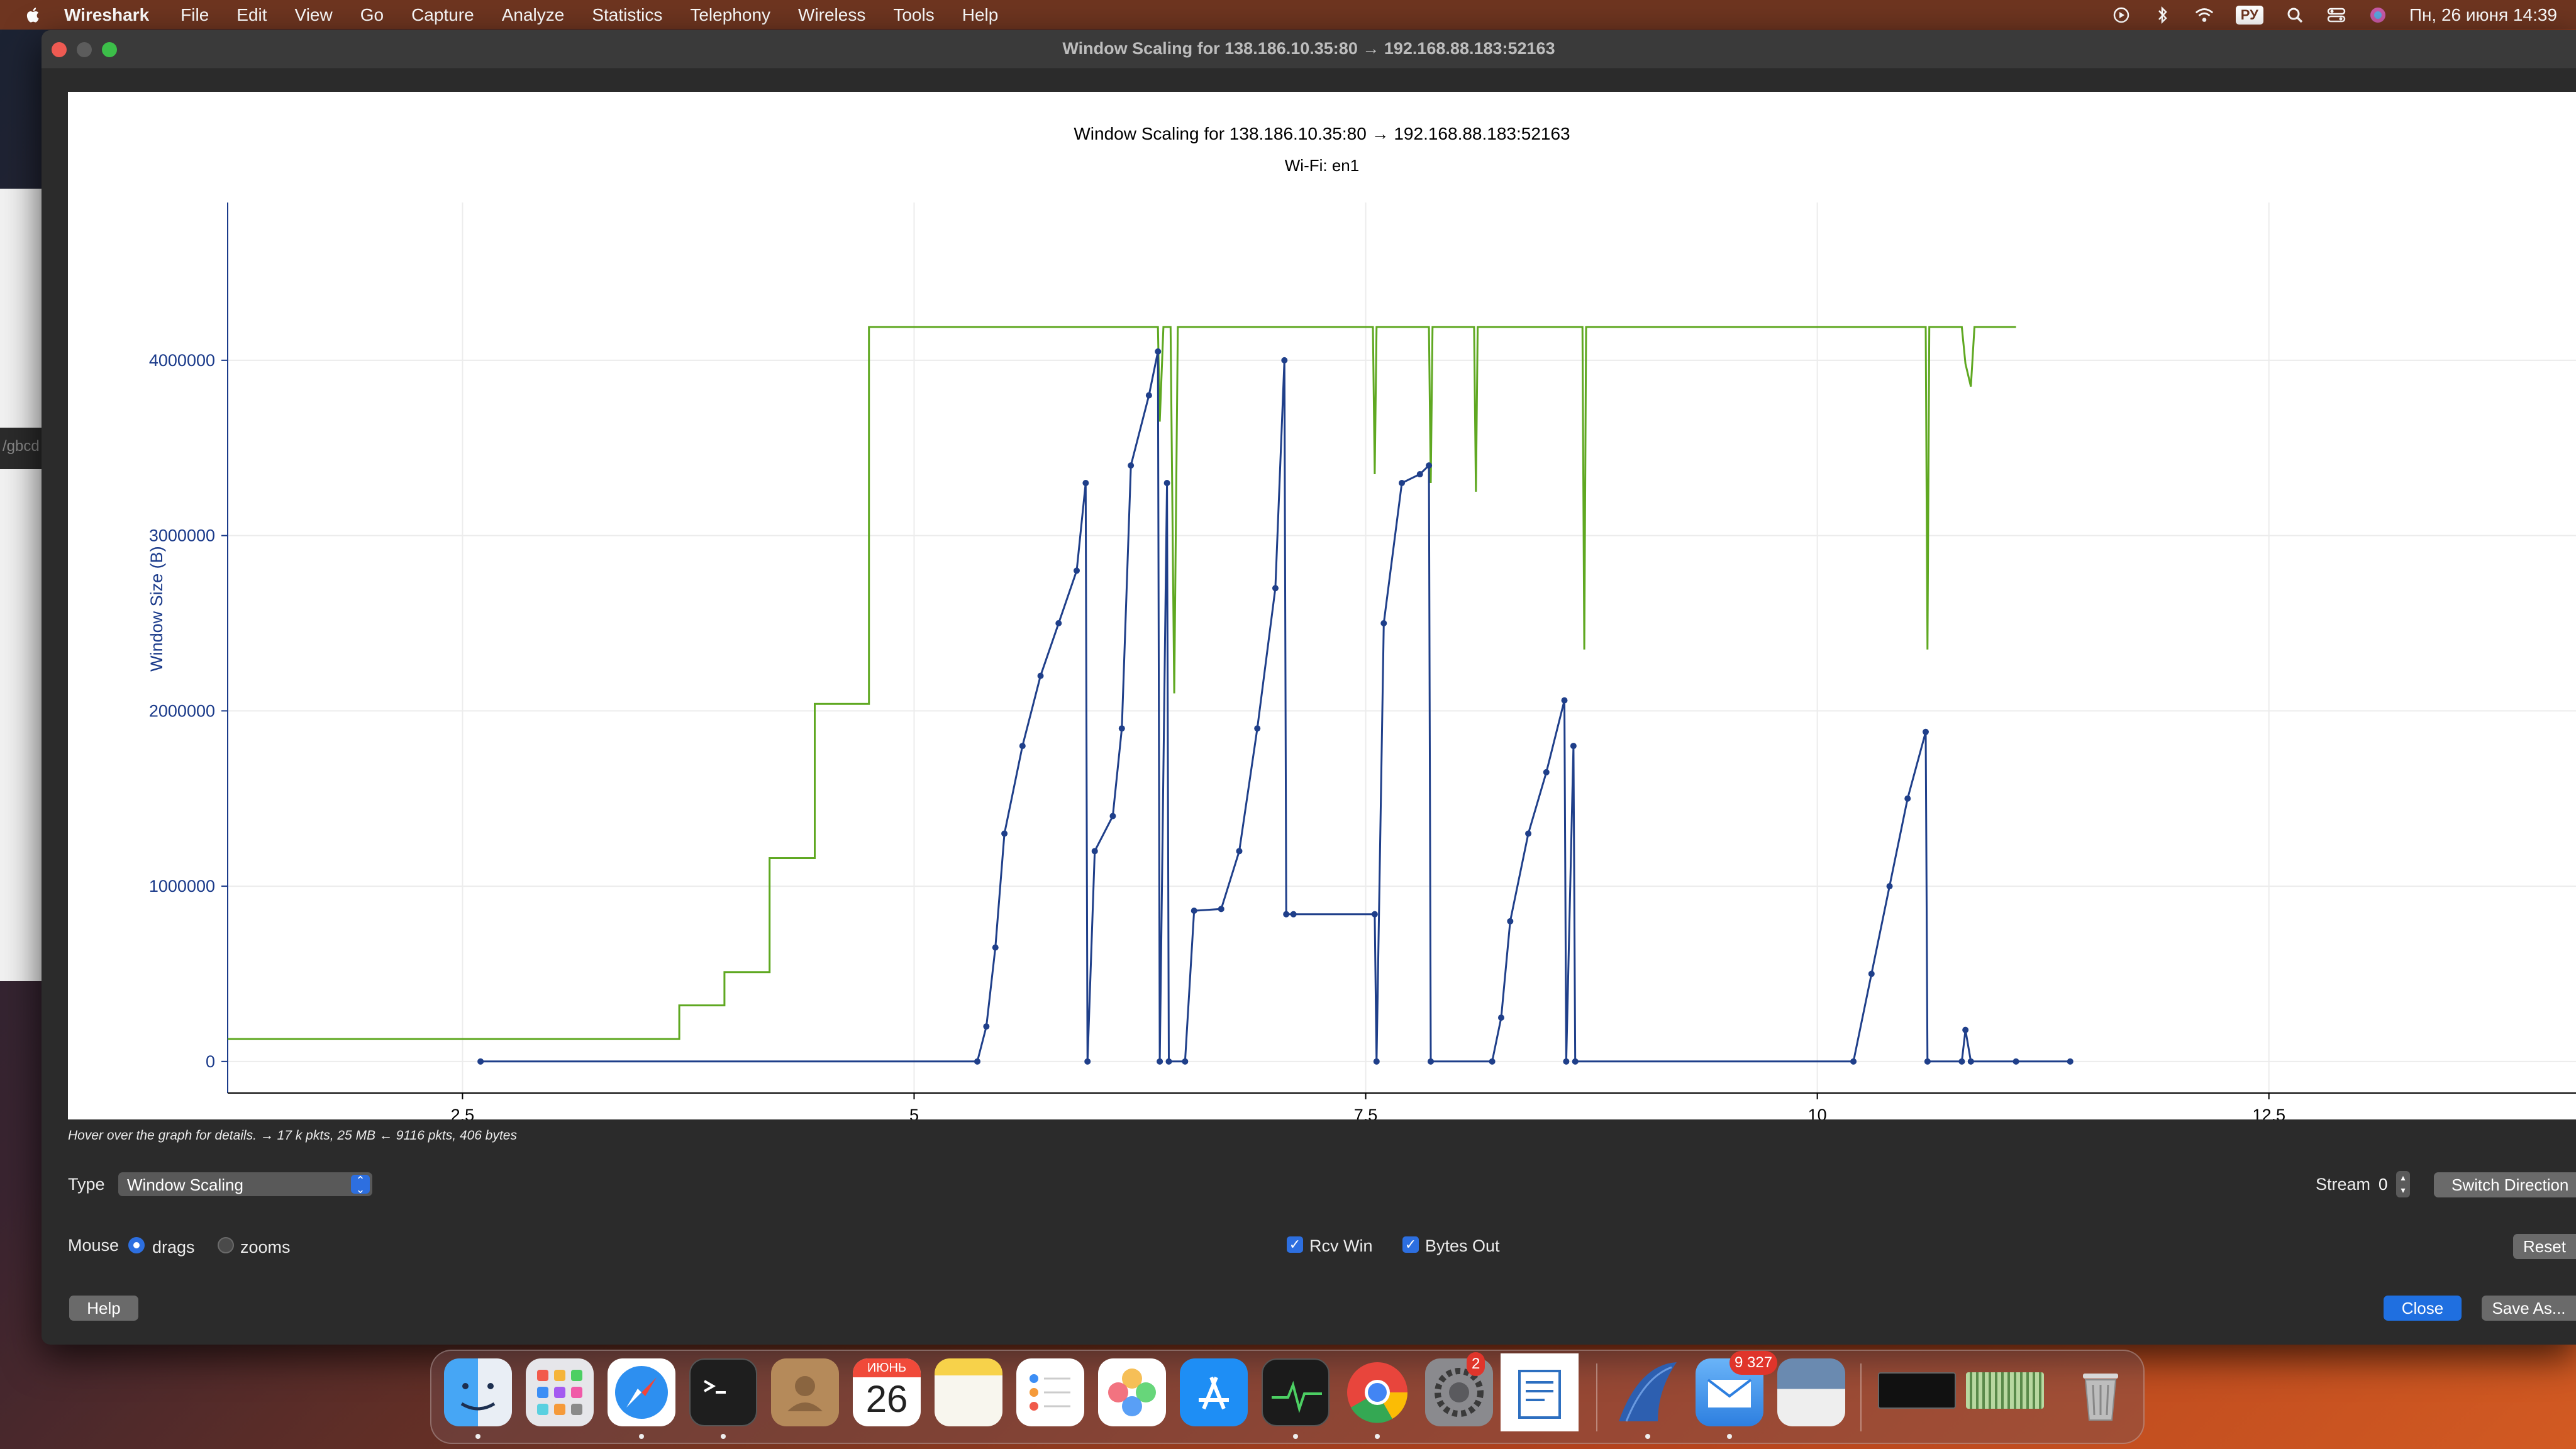 This screenshot has width=2576, height=1449. I want to click on rcv-win-checkbox: ✓, so click(1295, 1244).